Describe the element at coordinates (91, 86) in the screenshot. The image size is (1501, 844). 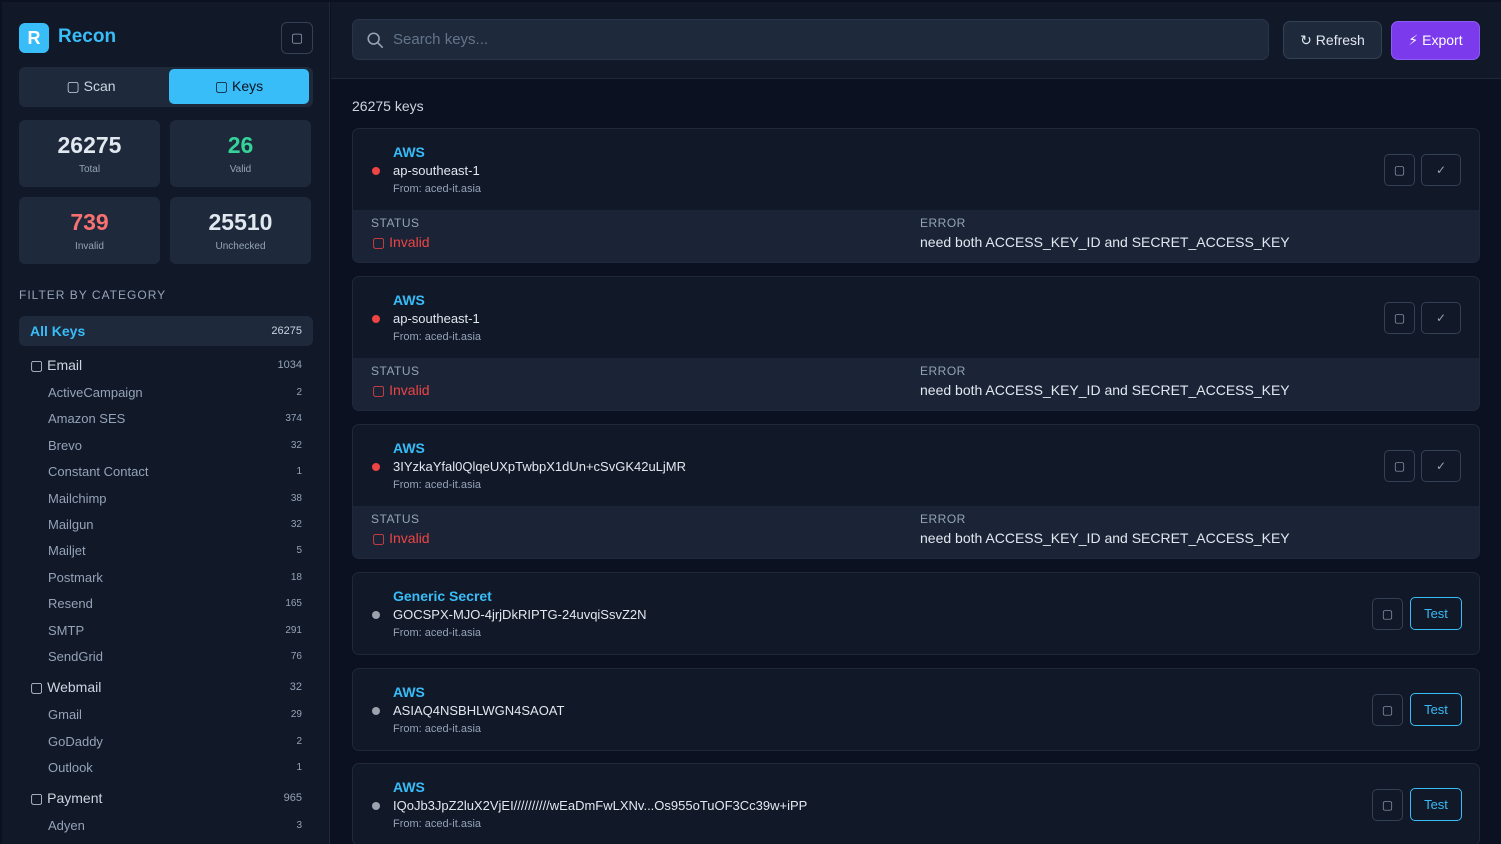
I see `tab-scan: ▢ Scan` at that location.